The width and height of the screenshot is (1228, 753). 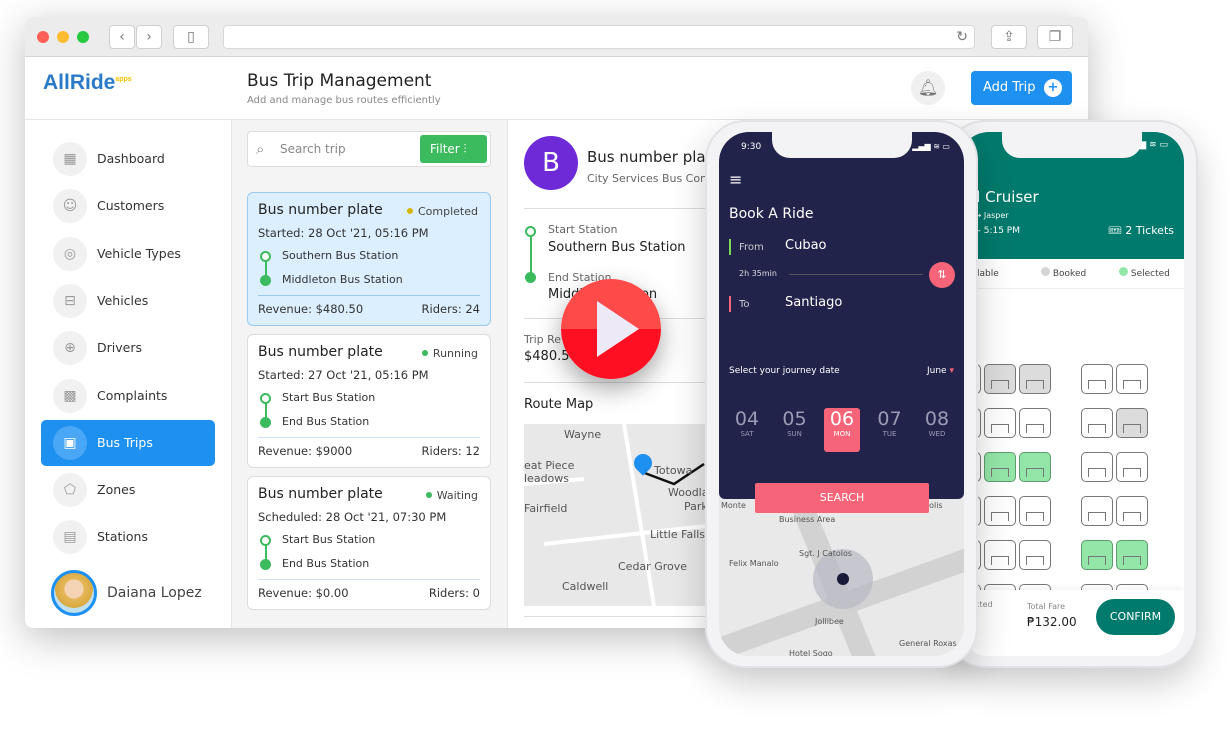 I want to click on month-select: June ▾, so click(x=940, y=371).